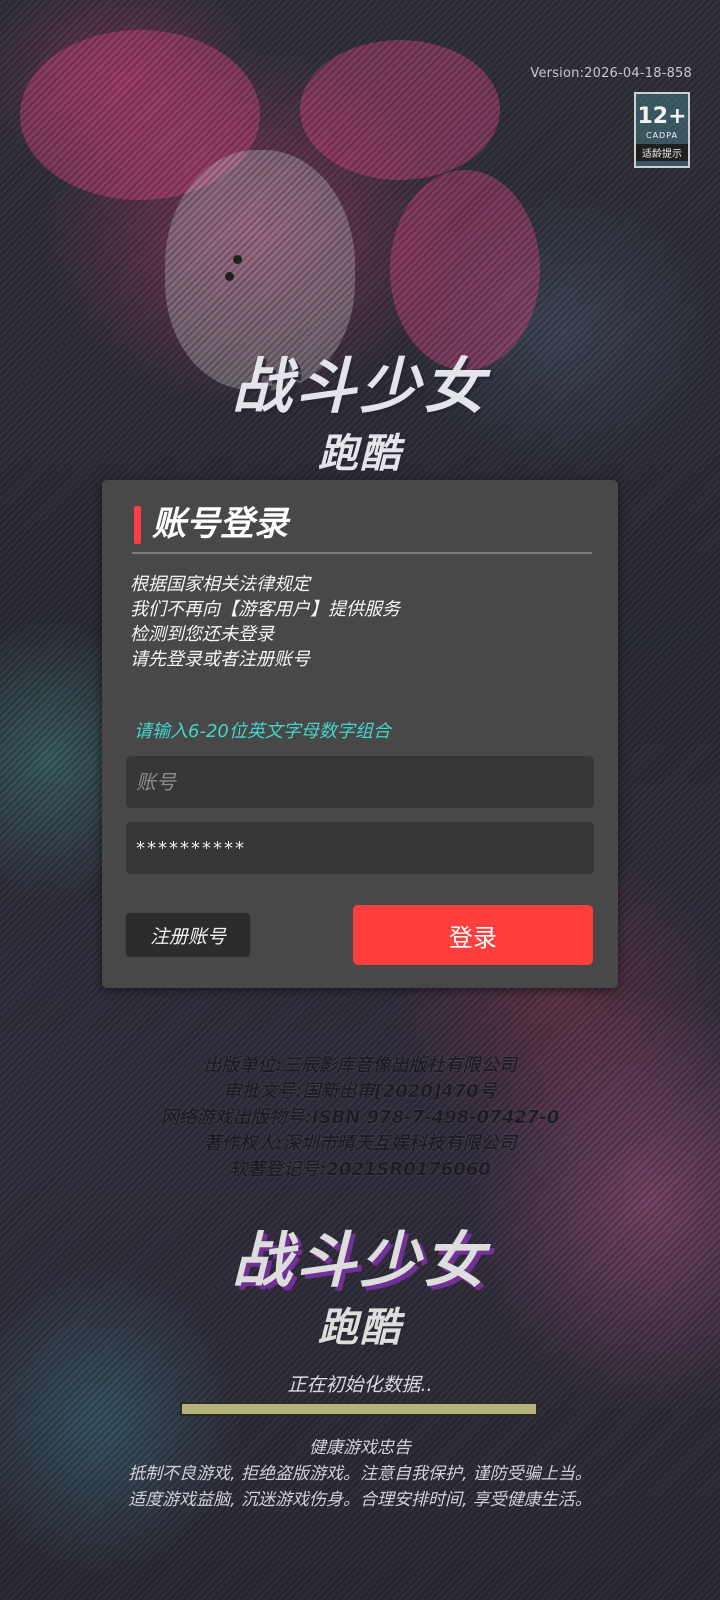 The image size is (720, 1600). I want to click on password-input, so click(360, 848).